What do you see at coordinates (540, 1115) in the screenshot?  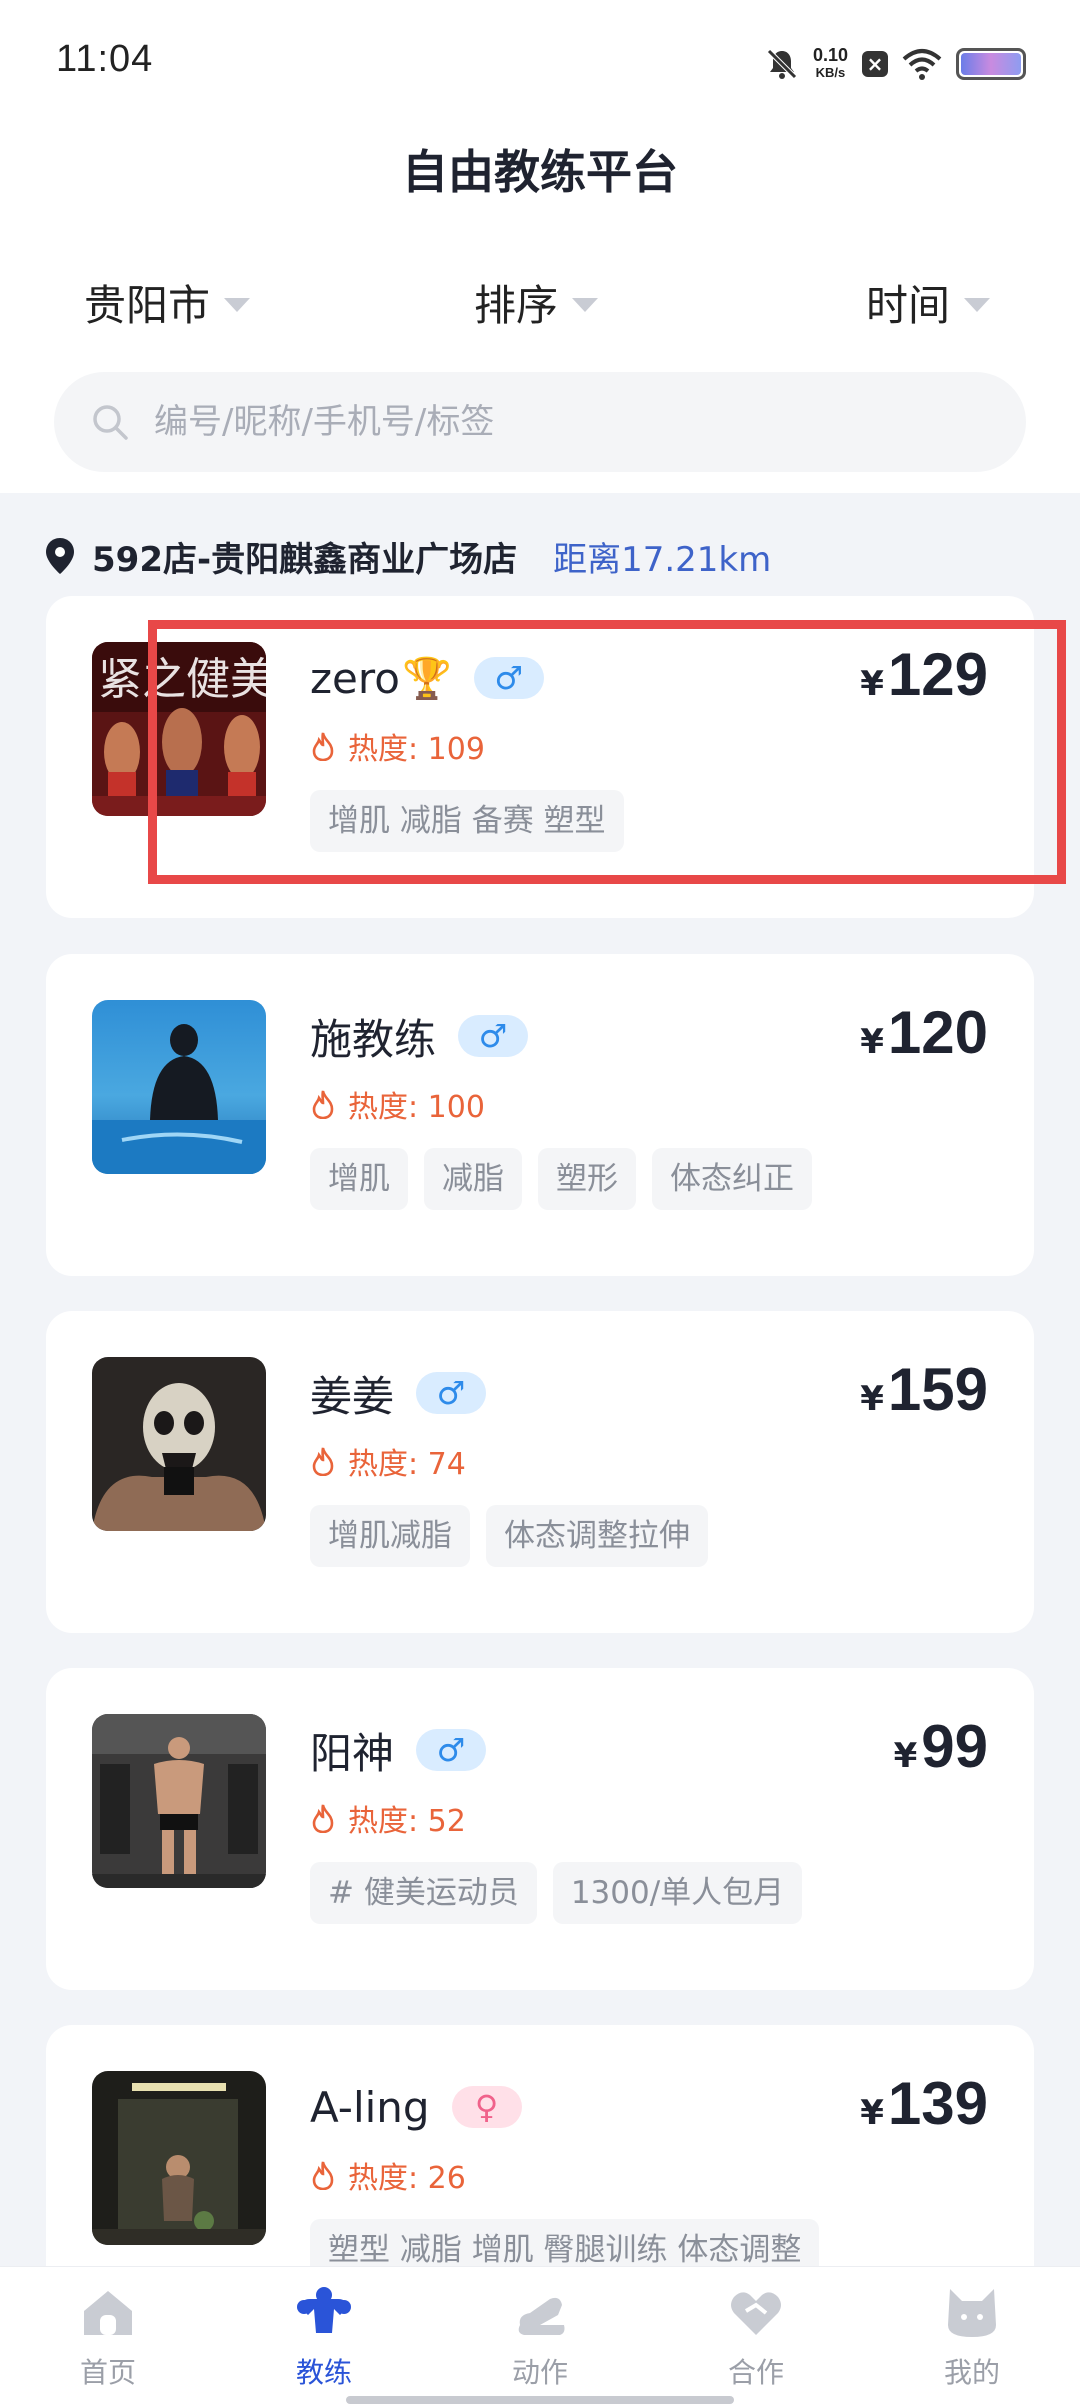 I see `coach-card-shi: 施教练 ♂ 热度: 100 增肌 减脂 塑形 体态纠正 ¥ 120` at bounding box center [540, 1115].